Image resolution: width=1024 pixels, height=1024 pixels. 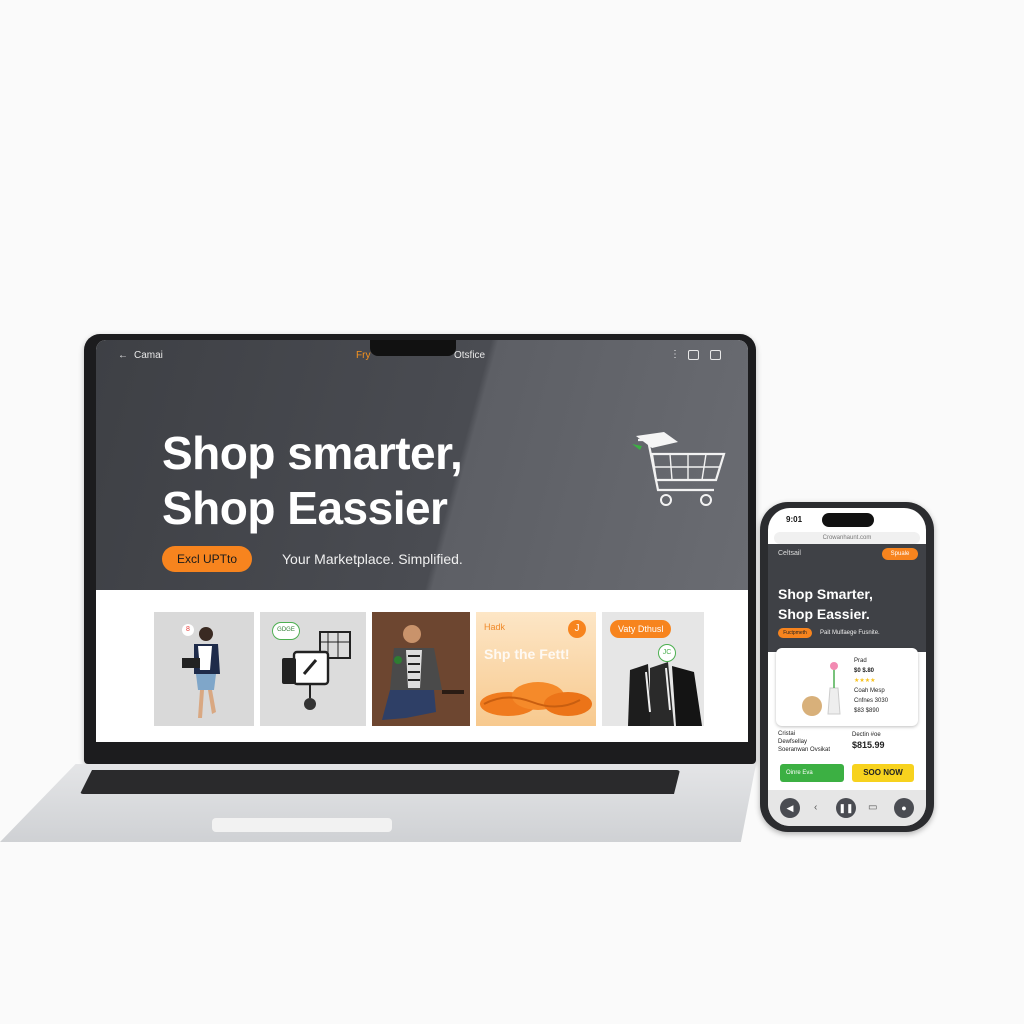 What do you see at coordinates (795, 633) in the screenshot?
I see `phone-cta-button: Fuctpmeth` at bounding box center [795, 633].